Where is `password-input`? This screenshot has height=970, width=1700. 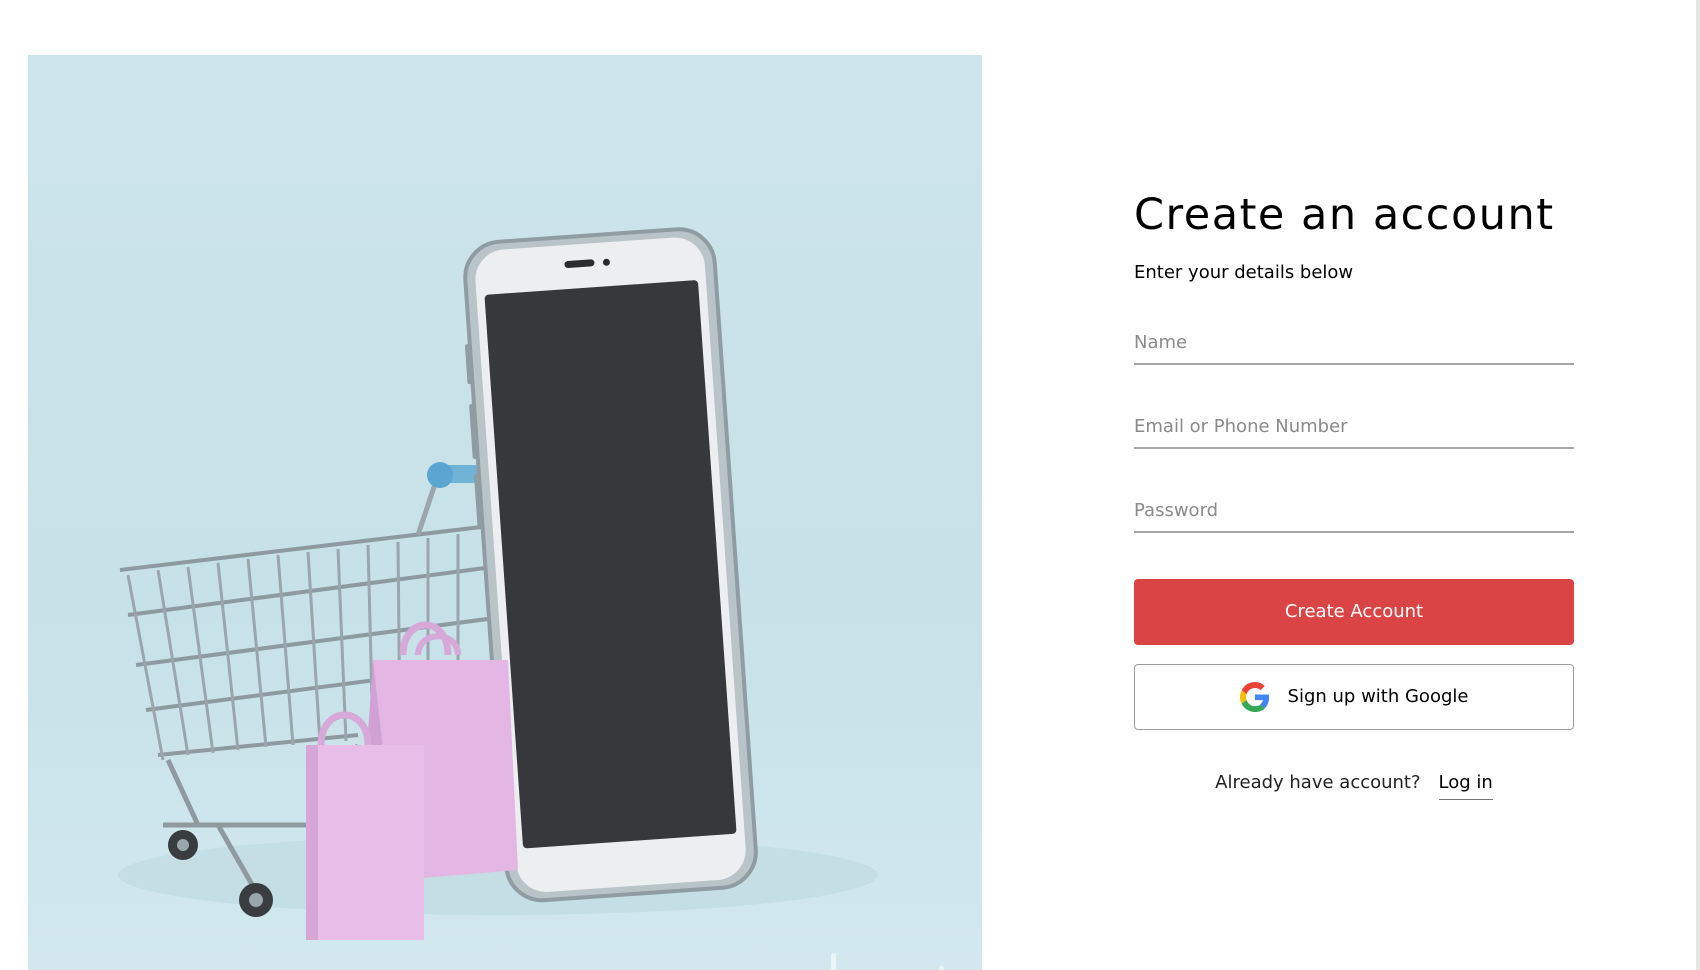
password-input is located at coordinates (1354, 510).